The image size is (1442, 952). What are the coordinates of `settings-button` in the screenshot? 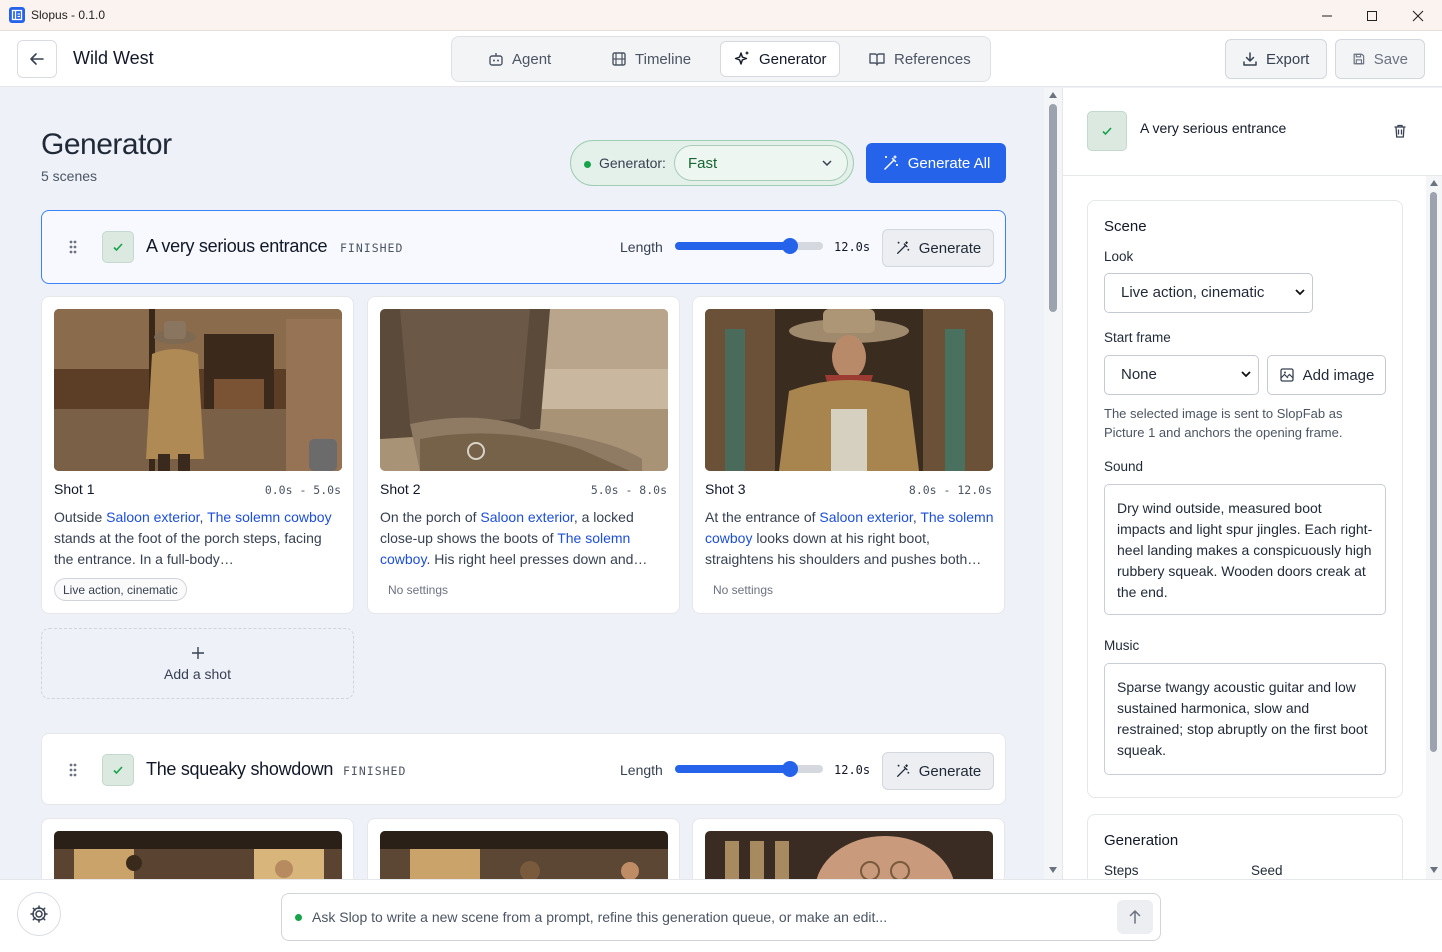 It's located at (39, 914).